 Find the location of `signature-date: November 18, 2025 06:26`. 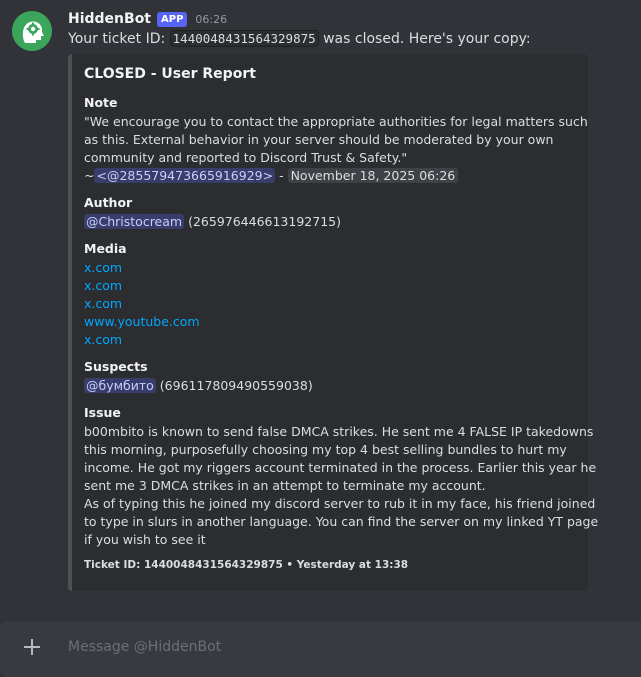

signature-date: November 18, 2025 06:26 is located at coordinates (373, 175).